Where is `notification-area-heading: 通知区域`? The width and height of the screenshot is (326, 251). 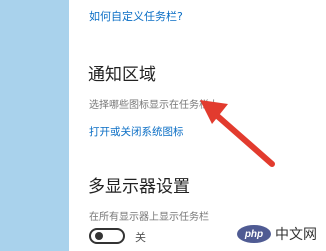 notification-area-heading: 通知区域 is located at coordinates (122, 75).